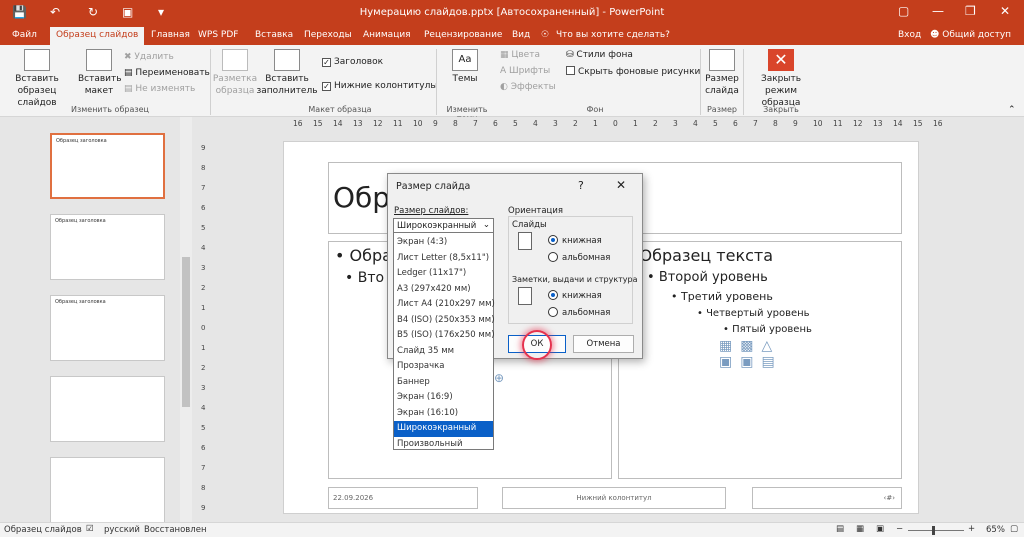 The image size is (1024, 537). Describe the element at coordinates (218, 35) in the screenshot. I see `tab-wps-pdf: WPS PDF` at that location.